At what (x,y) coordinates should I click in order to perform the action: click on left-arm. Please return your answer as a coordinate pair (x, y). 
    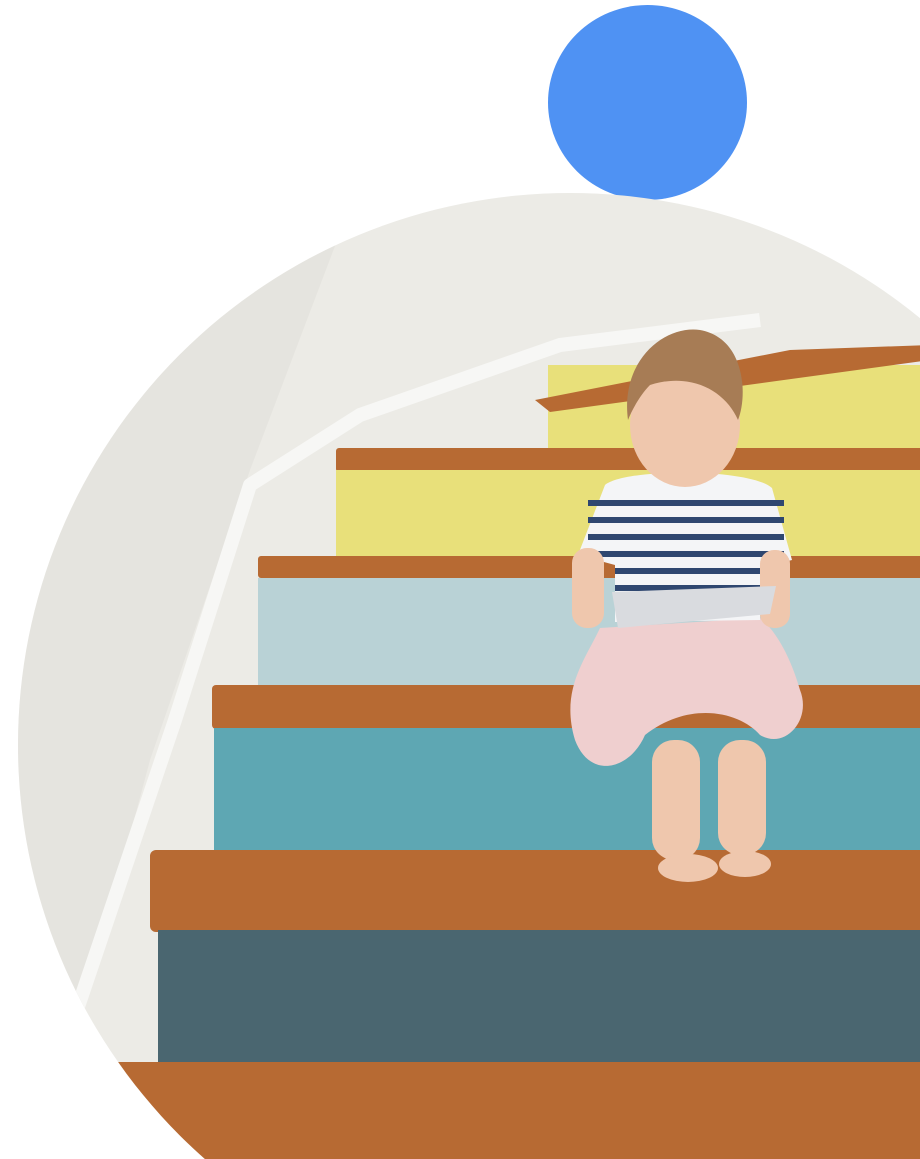
    Looking at the image, I should click on (588, 588).